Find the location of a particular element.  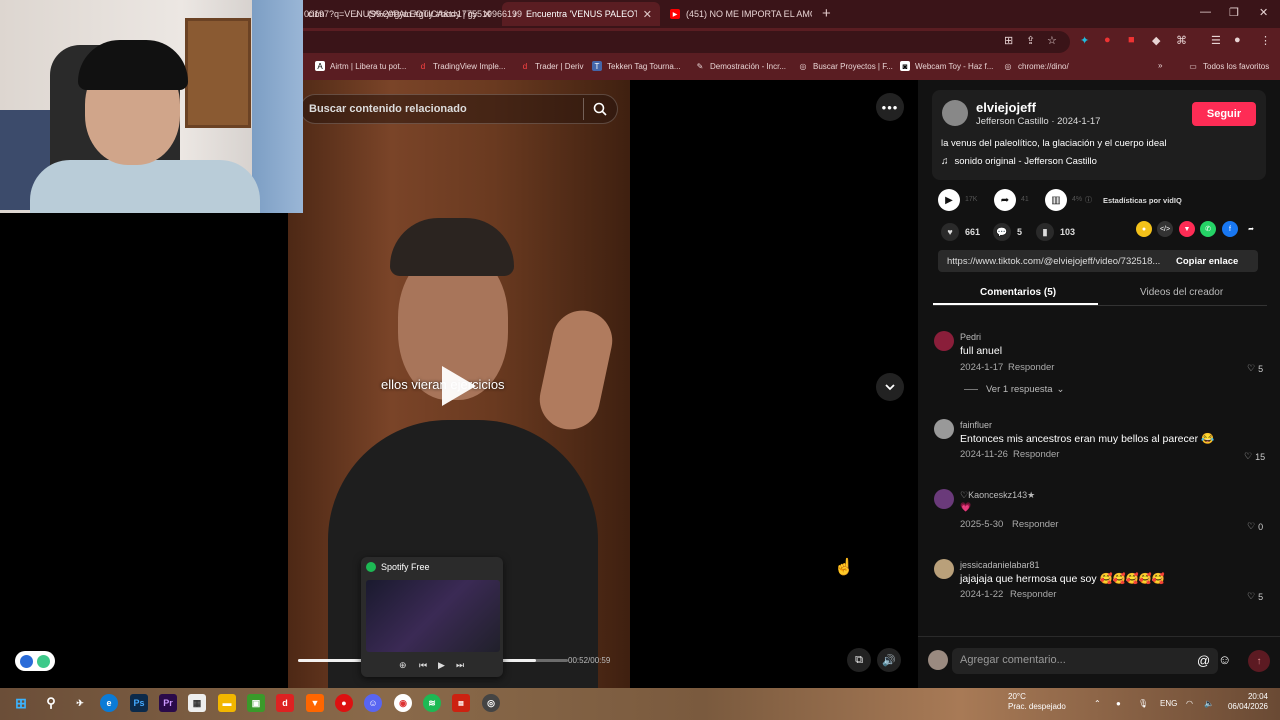

play-icon: ▶ is located at coordinates (441, 665).